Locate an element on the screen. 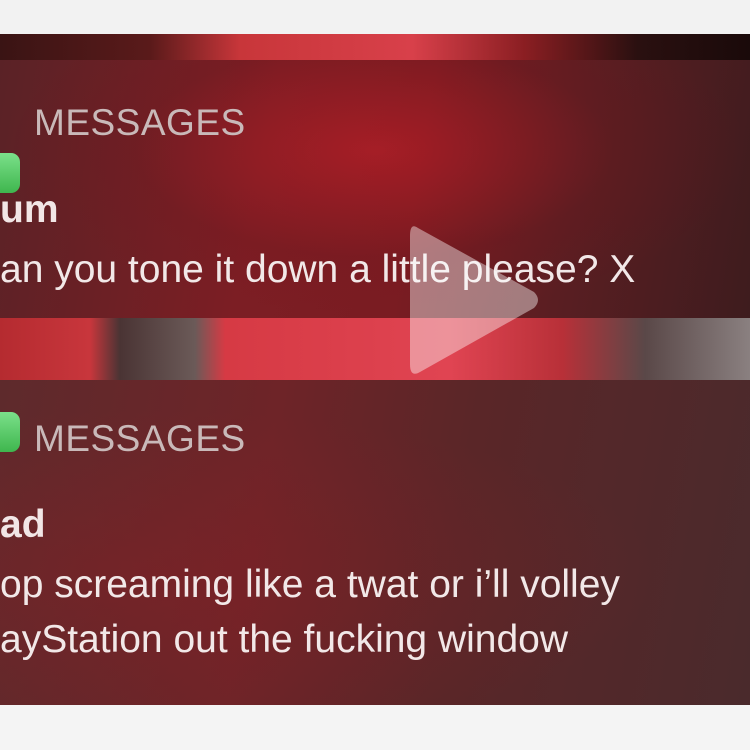 The width and height of the screenshot is (750, 750). notification-sender: ad is located at coordinates (23, 524).